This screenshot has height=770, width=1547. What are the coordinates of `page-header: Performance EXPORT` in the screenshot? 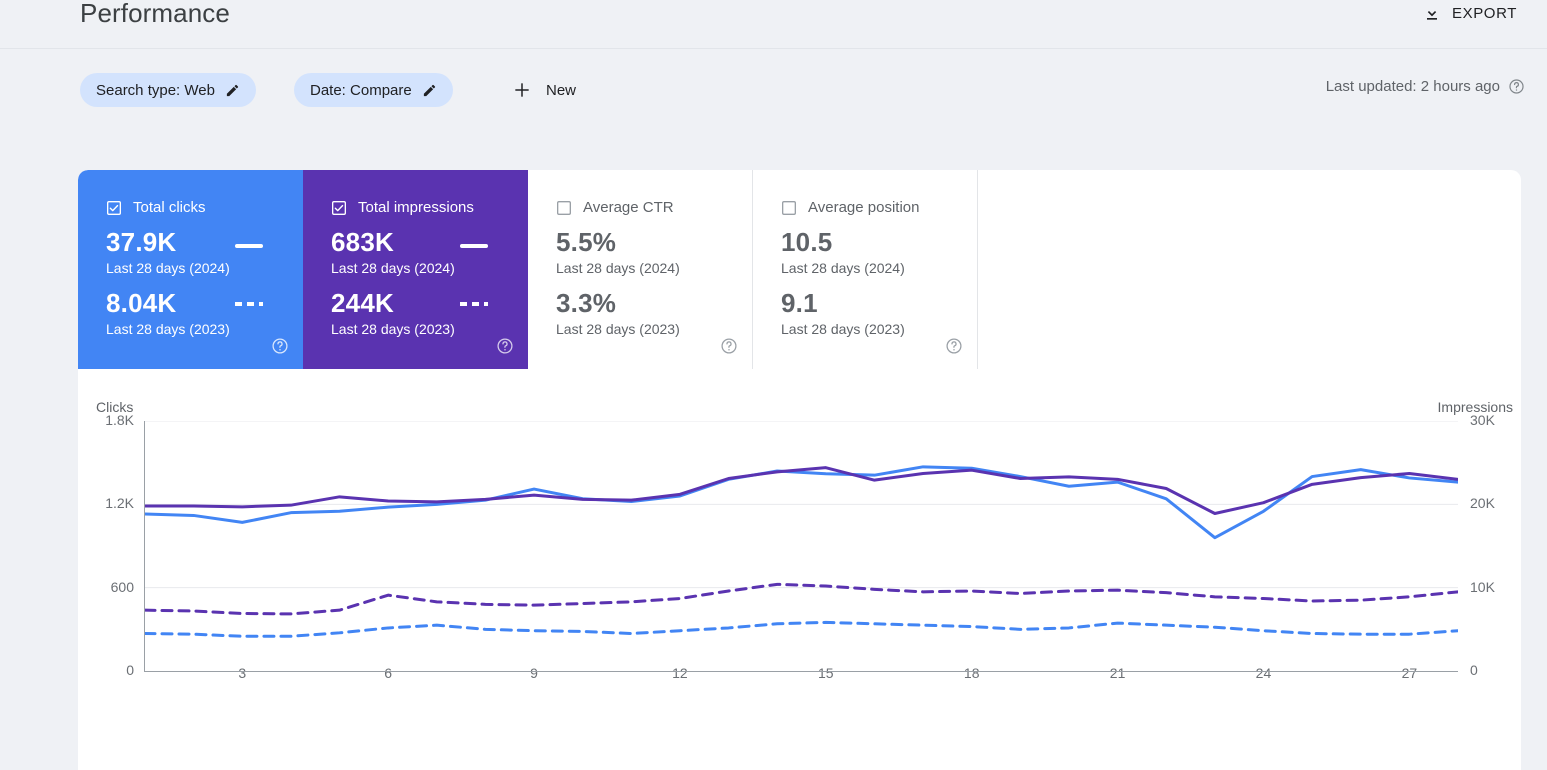 It's located at (773, 24).